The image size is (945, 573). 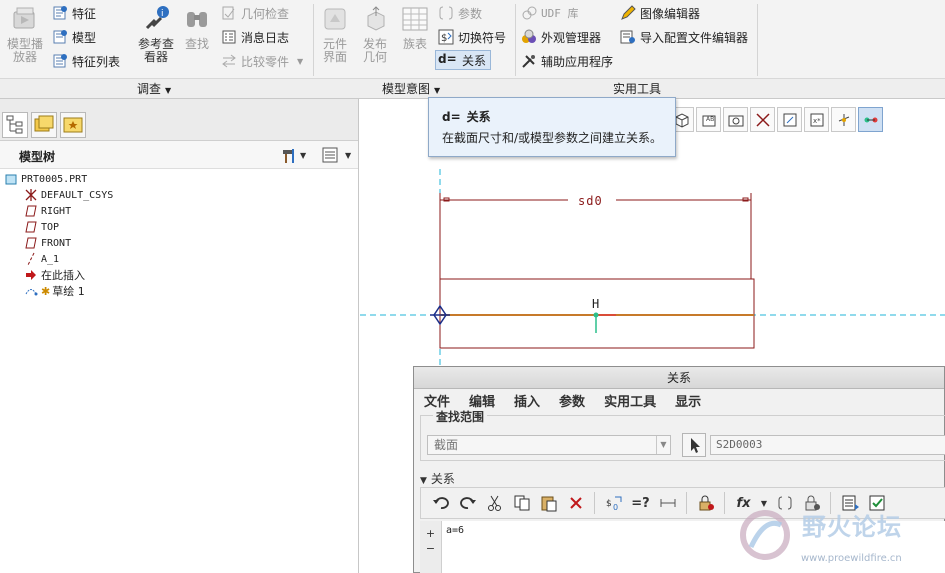 I want to click on favorites-icon, so click(x=73, y=125).